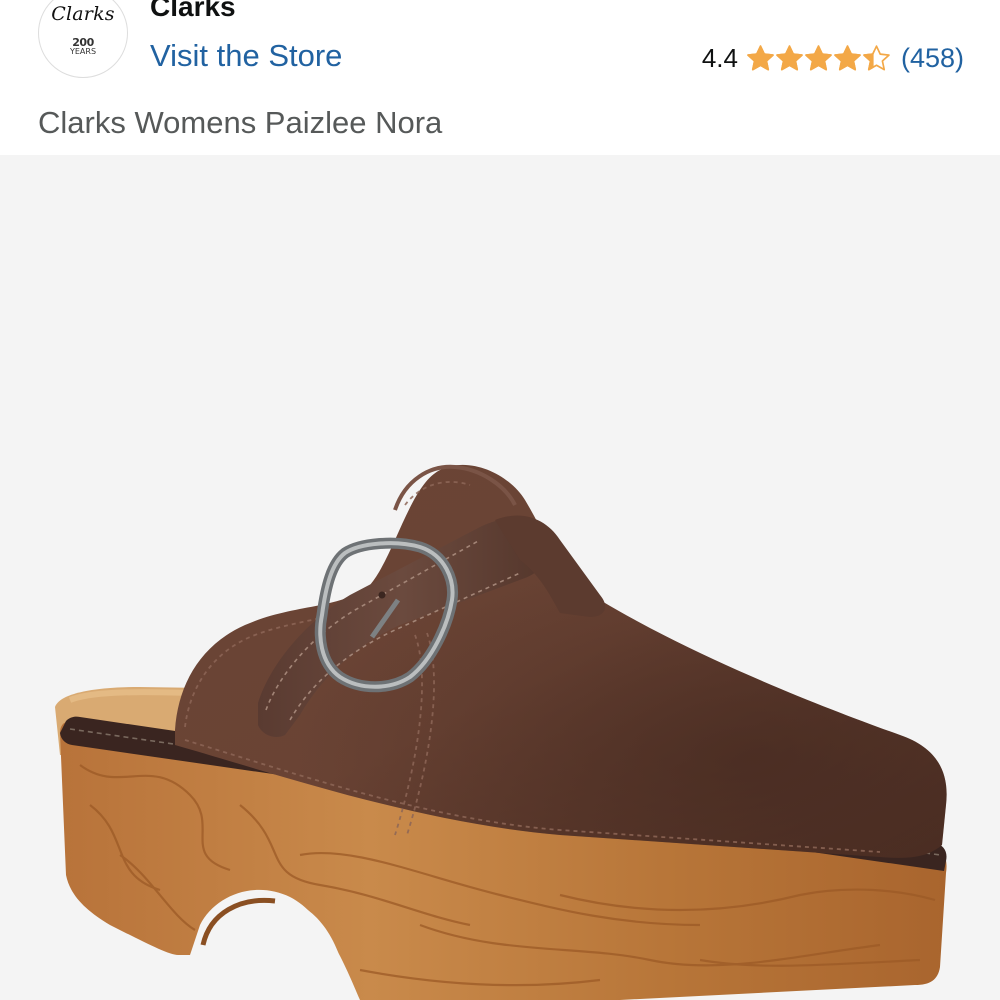  What do you see at coordinates (876, 57) in the screenshot?
I see `star-half-icon` at bounding box center [876, 57].